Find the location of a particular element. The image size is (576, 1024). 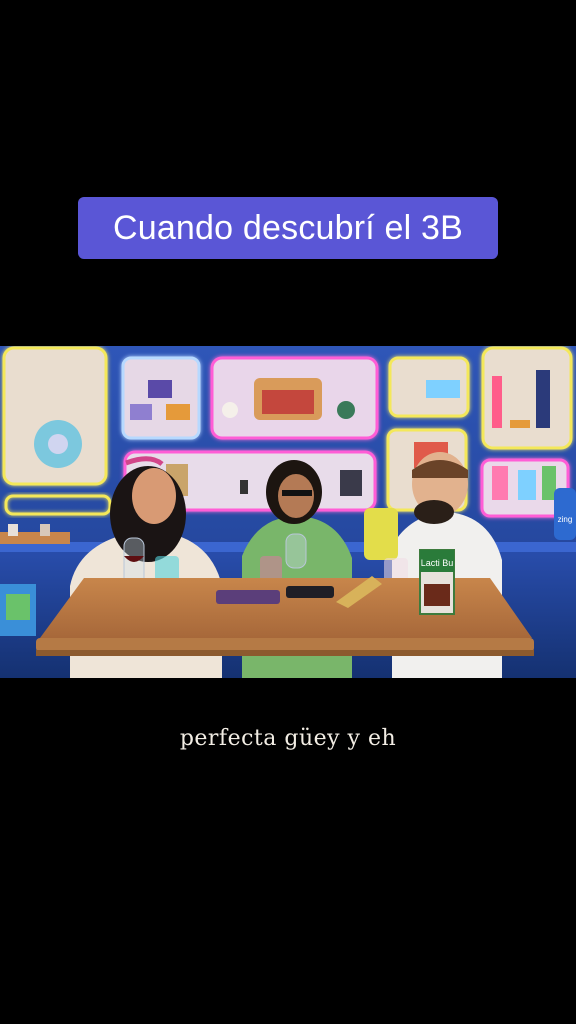

shelf-far-right is located at coordinates (527, 398).